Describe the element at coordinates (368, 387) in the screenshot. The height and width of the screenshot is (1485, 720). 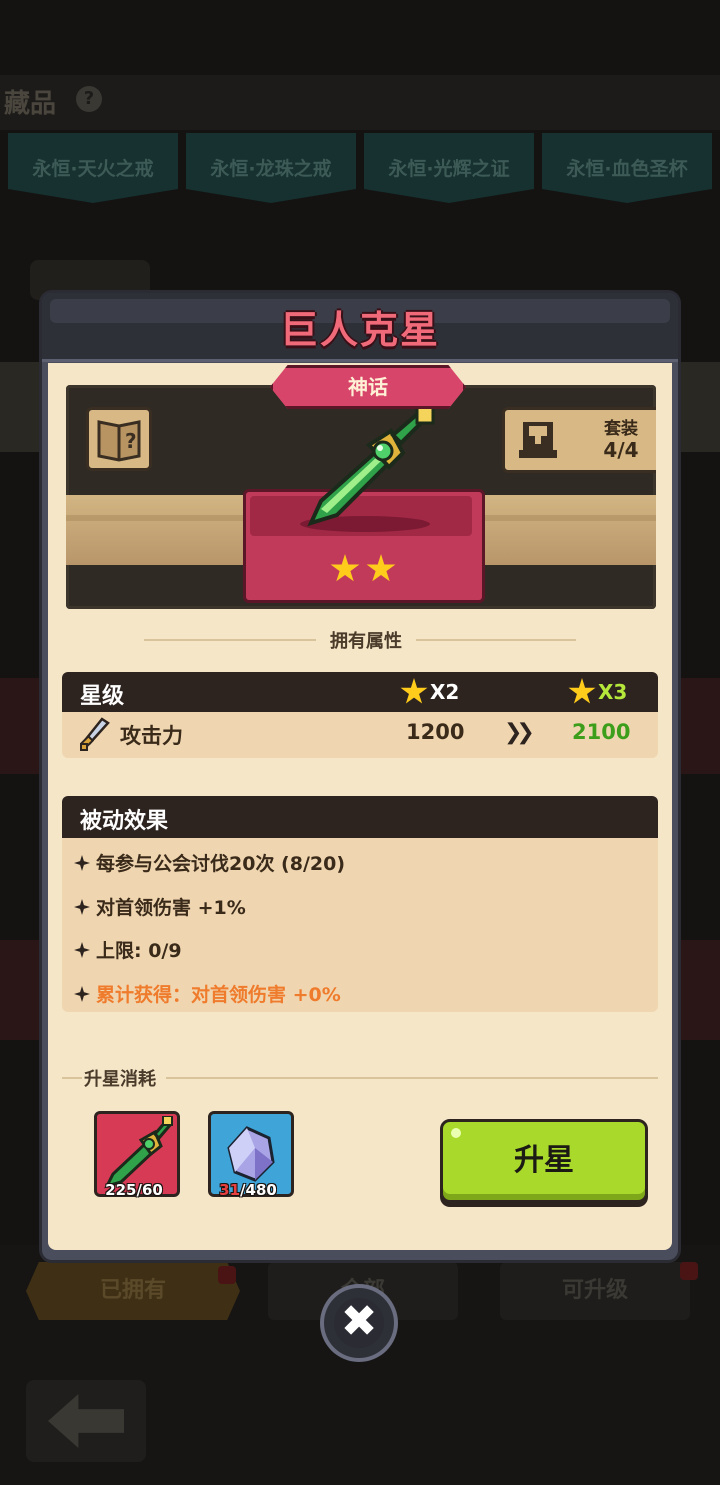
I see `rarity-banner: 神话` at that location.